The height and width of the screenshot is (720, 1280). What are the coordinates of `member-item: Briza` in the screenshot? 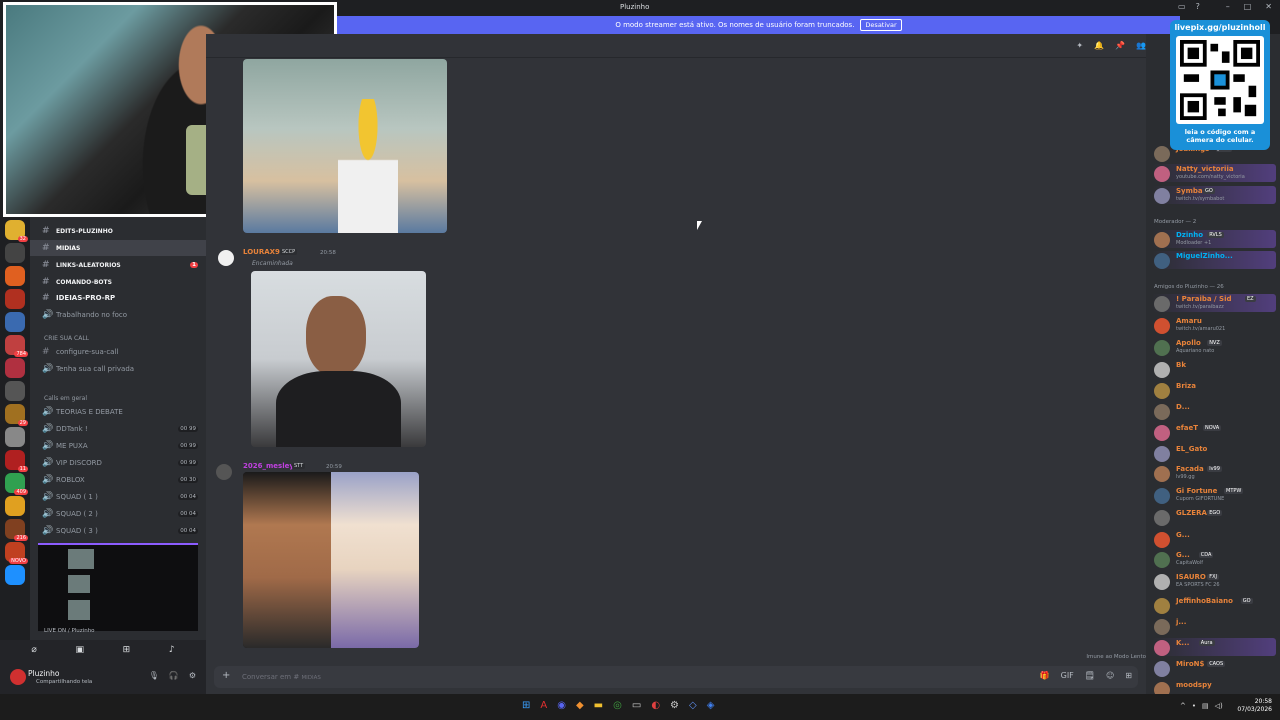 It's located at (1214, 390).